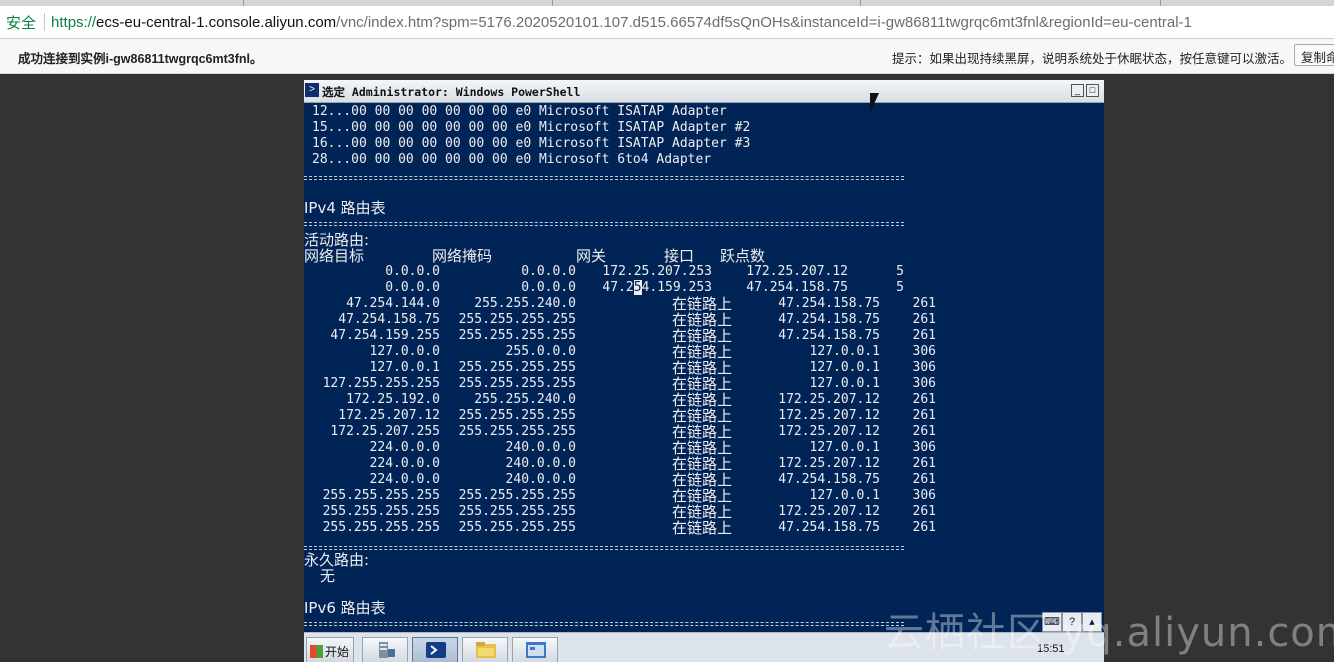 The width and height of the screenshot is (1334, 662). Describe the element at coordinates (1092, 90) in the screenshot. I see `maximize-button: □` at that location.